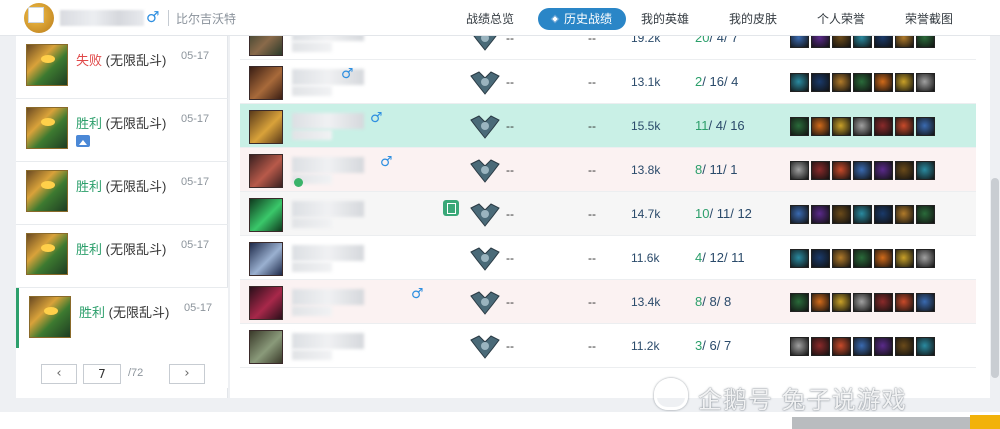  I want to click on nav-heroes: 我的英雄, so click(665, 19).